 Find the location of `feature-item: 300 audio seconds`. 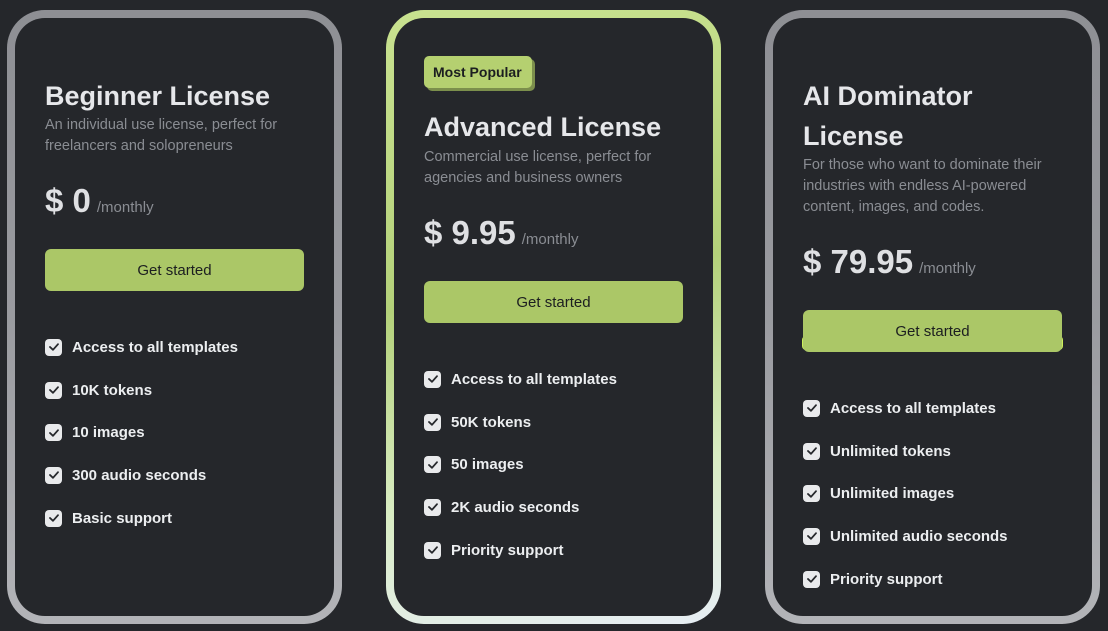

feature-item: 300 audio seconds is located at coordinates (141, 475).